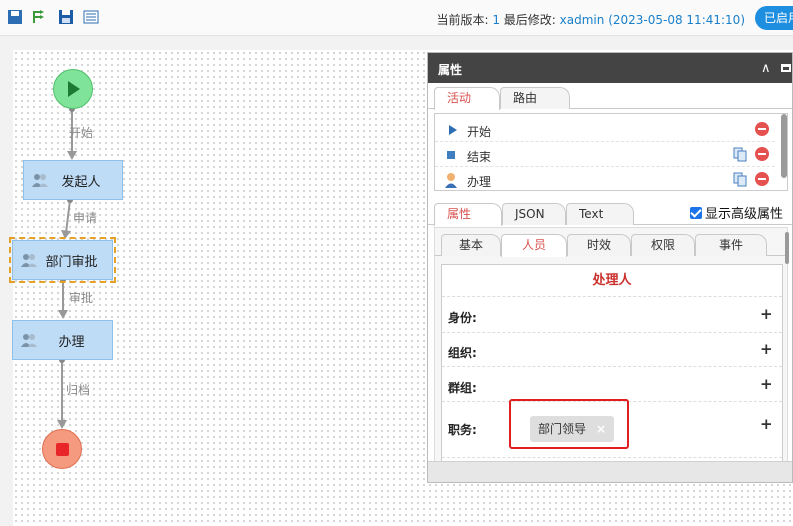 The width and height of the screenshot is (793, 526). I want to click on tab-timeliness: 时效, so click(599, 245).